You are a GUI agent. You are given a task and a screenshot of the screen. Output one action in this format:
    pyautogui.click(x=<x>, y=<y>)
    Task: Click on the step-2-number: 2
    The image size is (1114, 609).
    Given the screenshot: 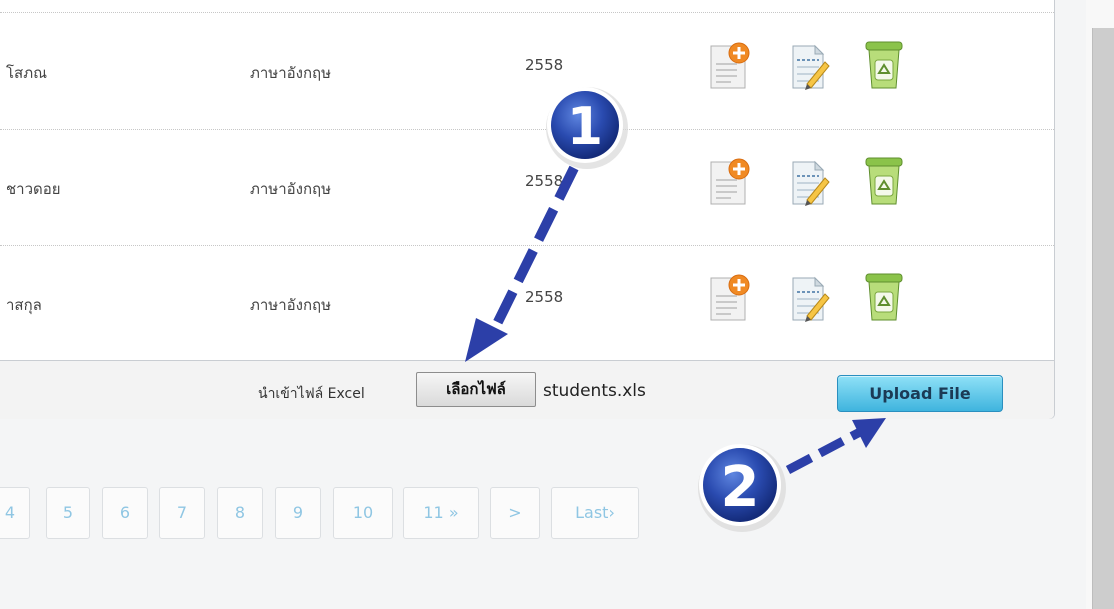 What is the action you would take?
    pyautogui.click(x=740, y=487)
    